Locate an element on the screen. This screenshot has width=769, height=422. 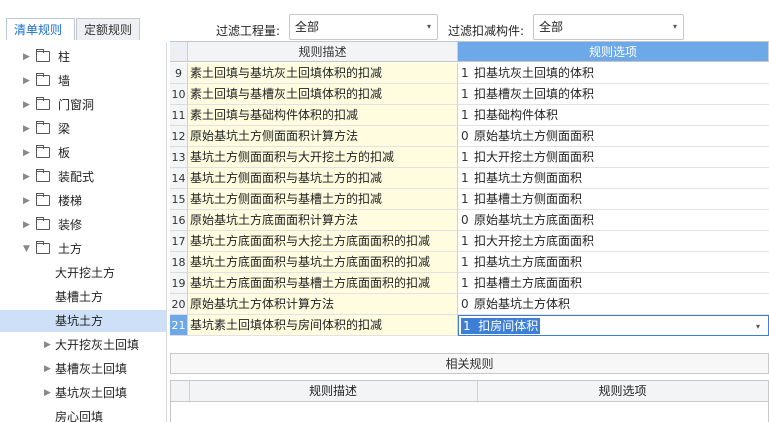
filter-component-select: 全部 ▾ is located at coordinates (608, 27).